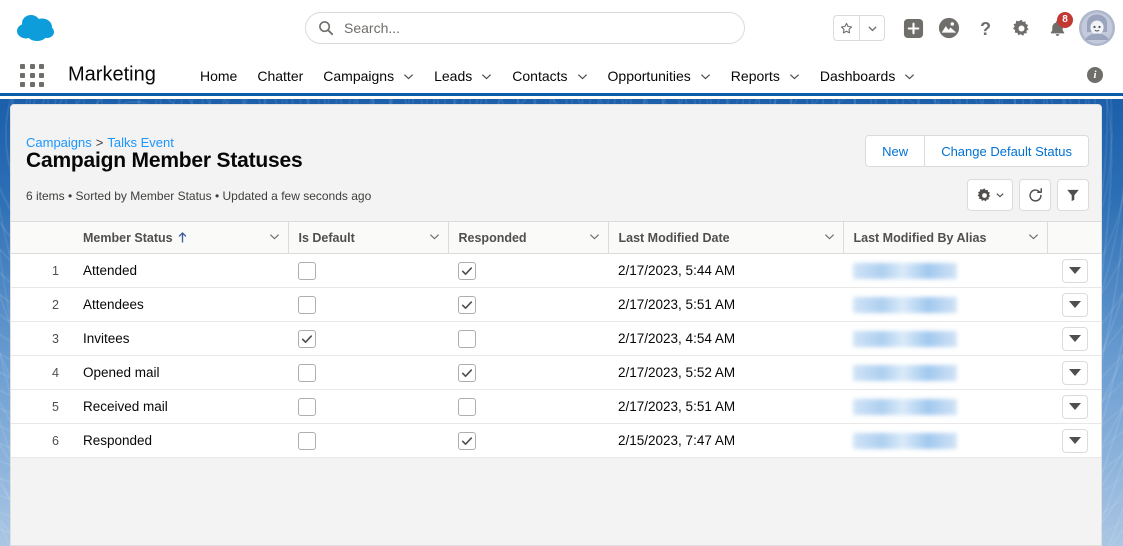 This screenshot has width=1123, height=546. What do you see at coordinates (368, 237) in the screenshot?
I see `column-header-is-default: Is Default` at bounding box center [368, 237].